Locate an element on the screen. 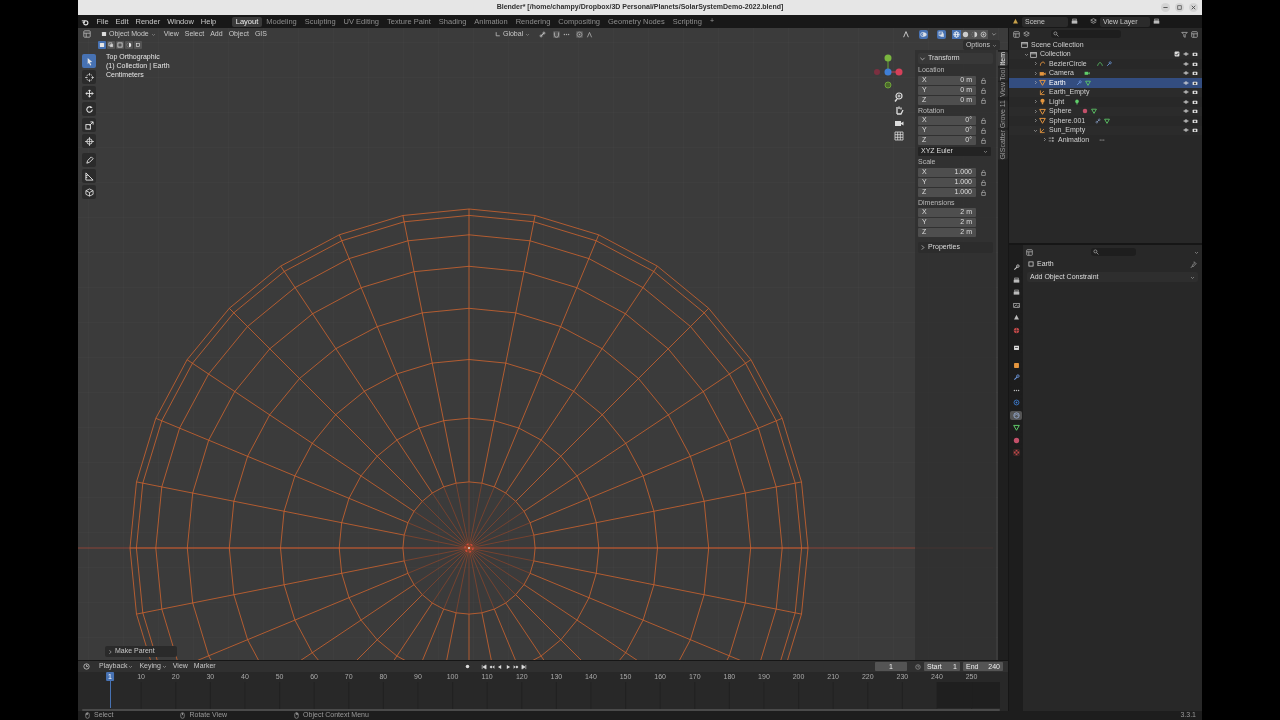 This screenshot has width=1280, height=720. move-icon is located at coordinates (89, 93).